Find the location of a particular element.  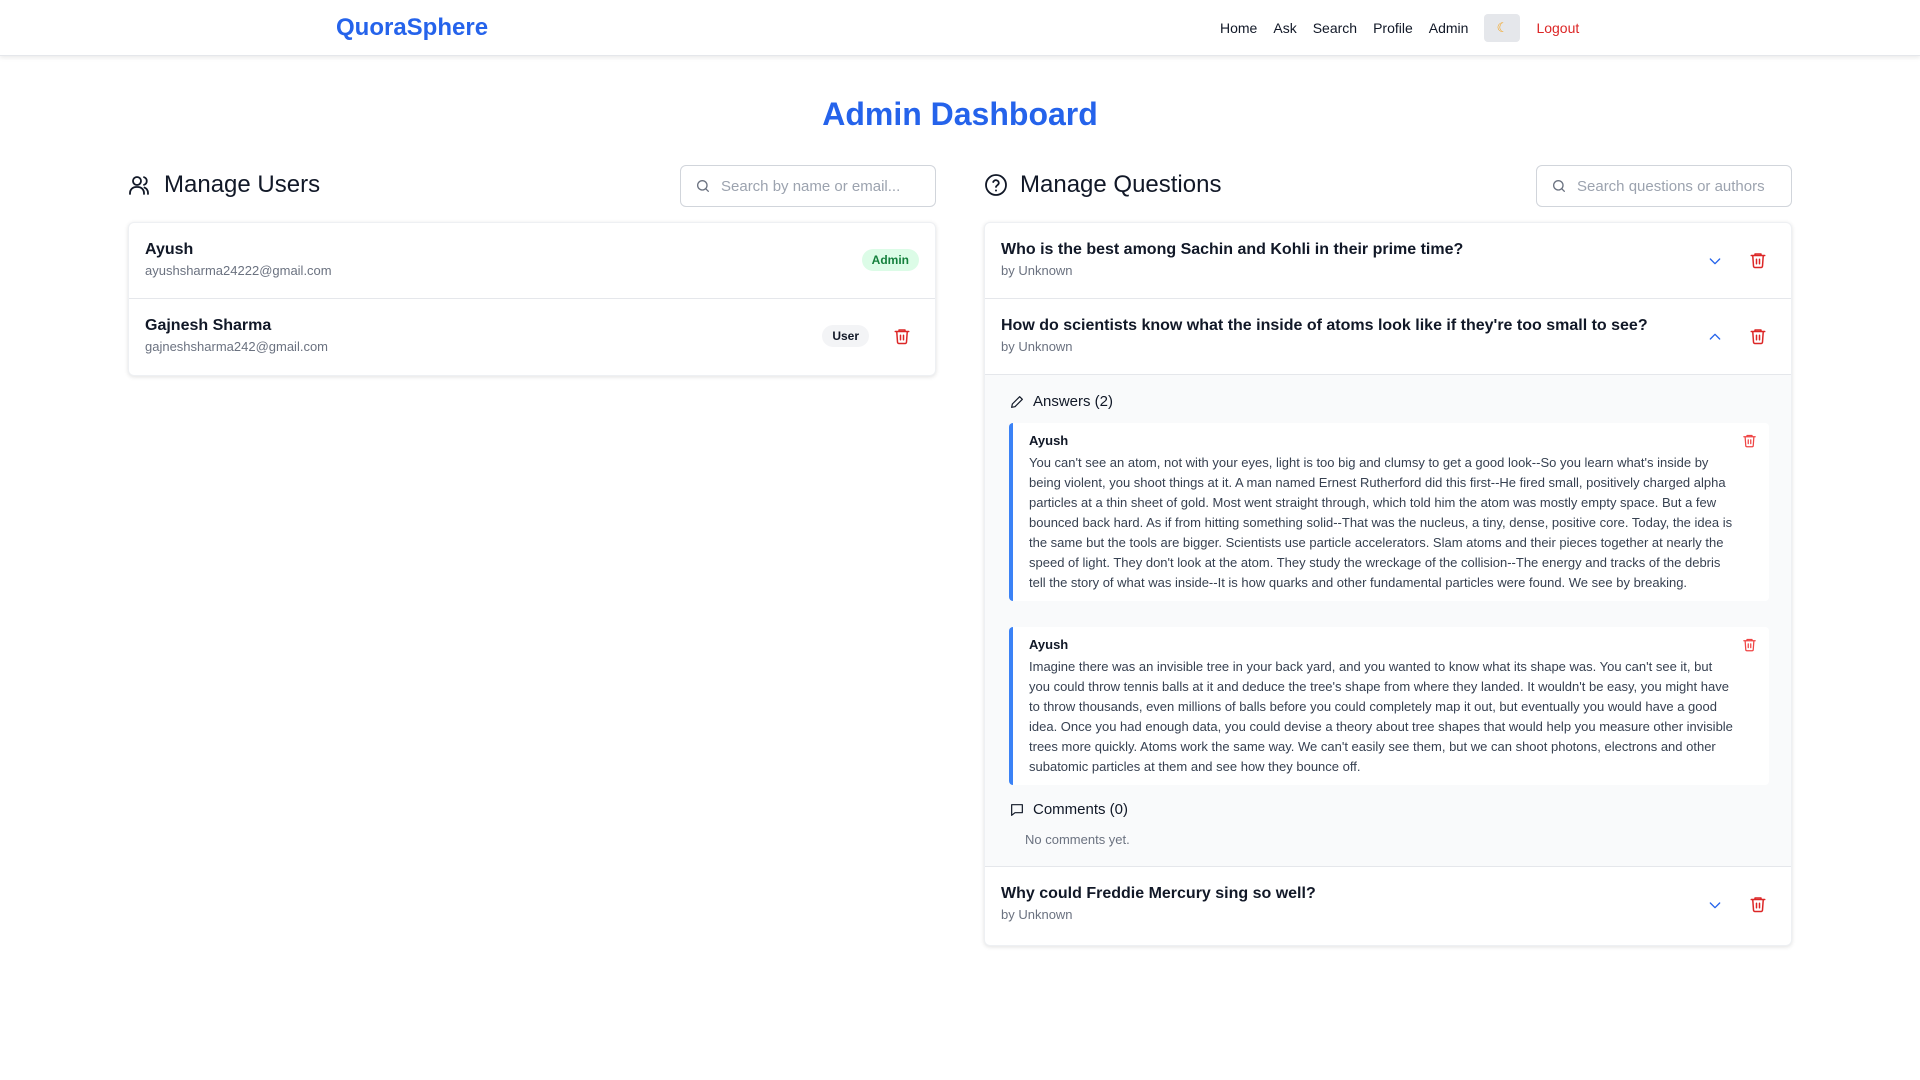

moon-icon: ☾ is located at coordinates (1502, 27).